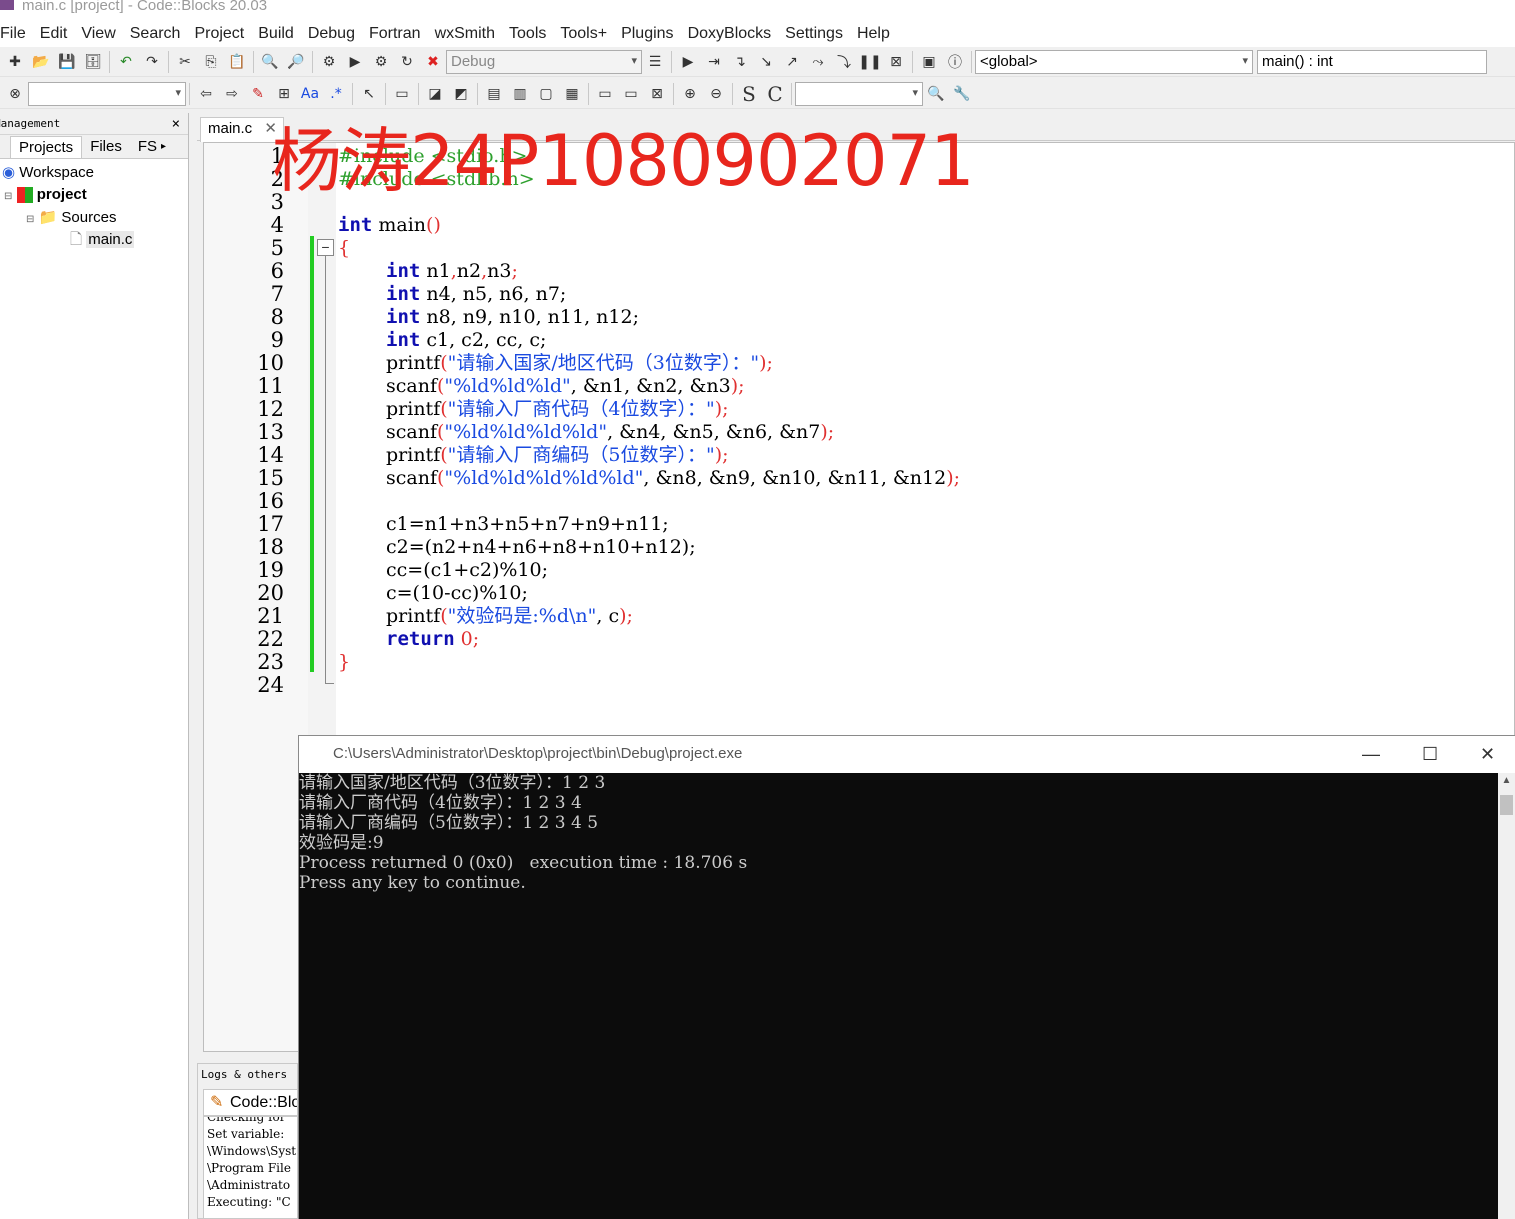 The image size is (1515, 1219). What do you see at coordinates (250, 1102) in the screenshot?
I see `log-tab-codeblocks: ✎ Code::Blocks` at bounding box center [250, 1102].